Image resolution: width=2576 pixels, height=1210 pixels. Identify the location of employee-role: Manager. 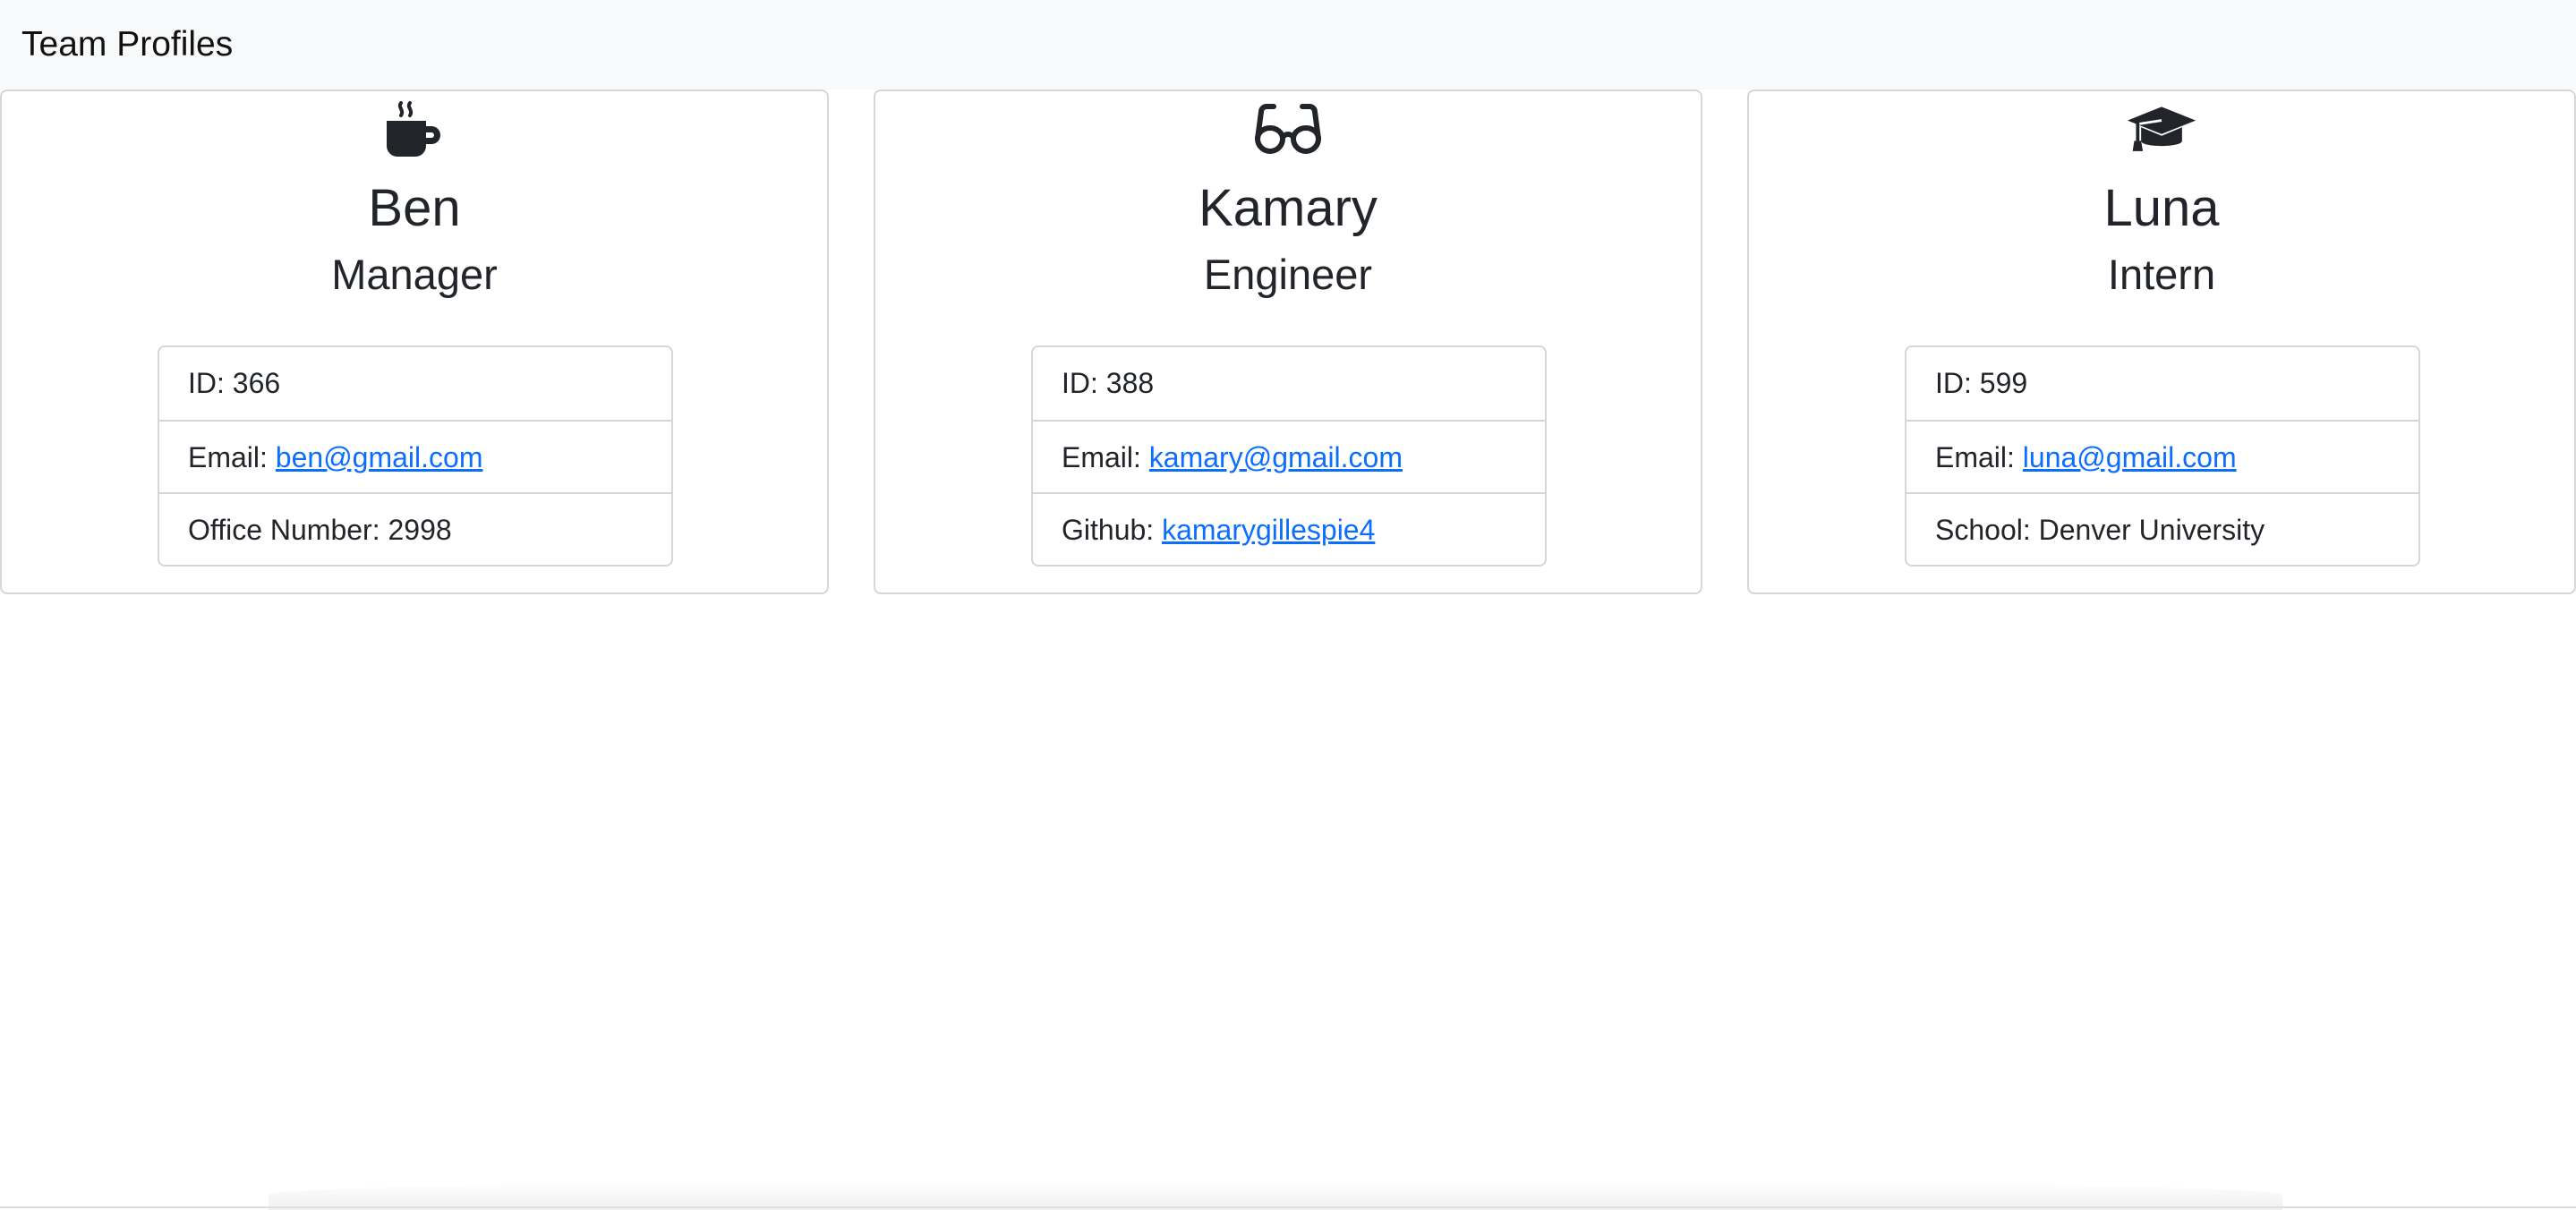
(414, 274).